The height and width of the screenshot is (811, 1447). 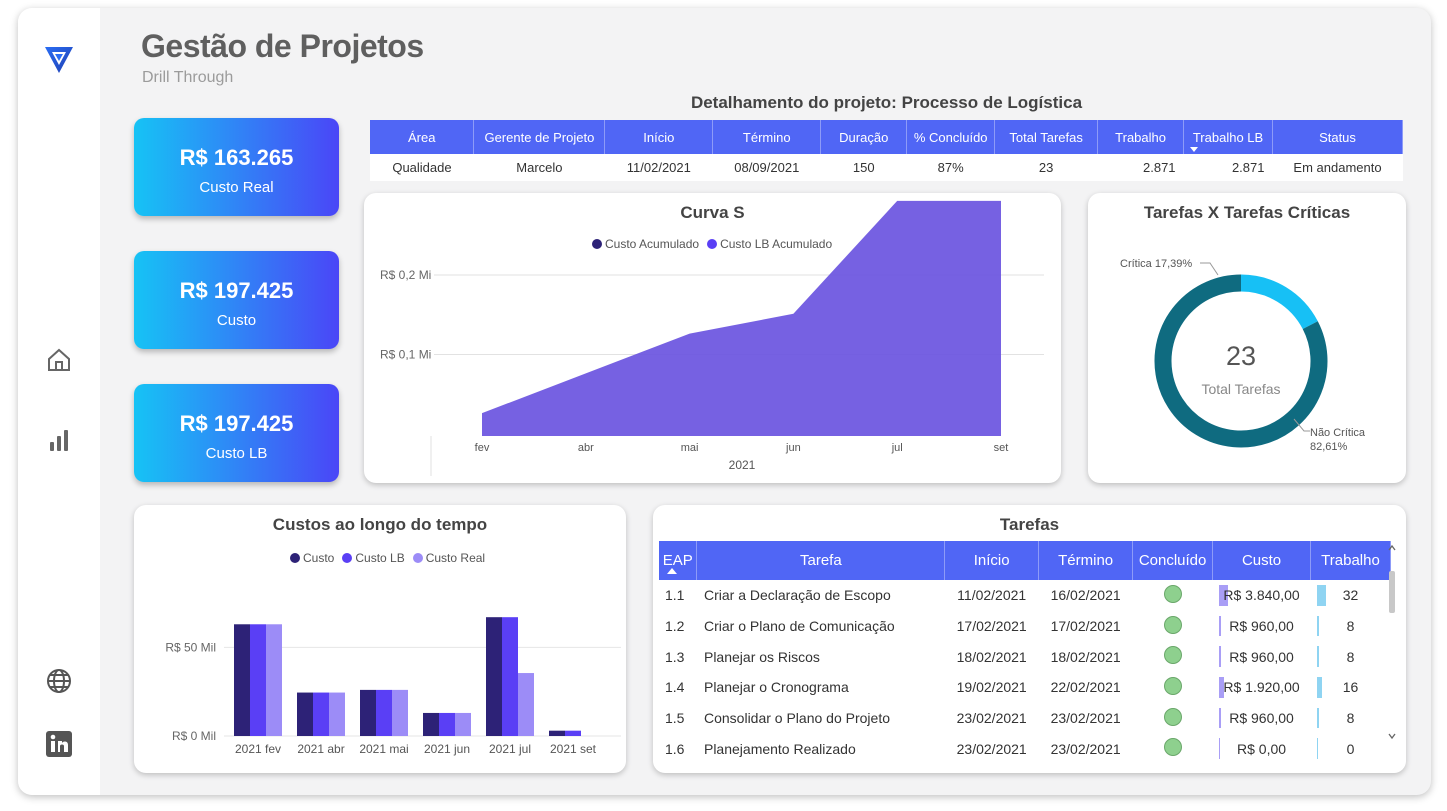 What do you see at coordinates (1194, 149) in the screenshot?
I see `sort-desc-icon` at bounding box center [1194, 149].